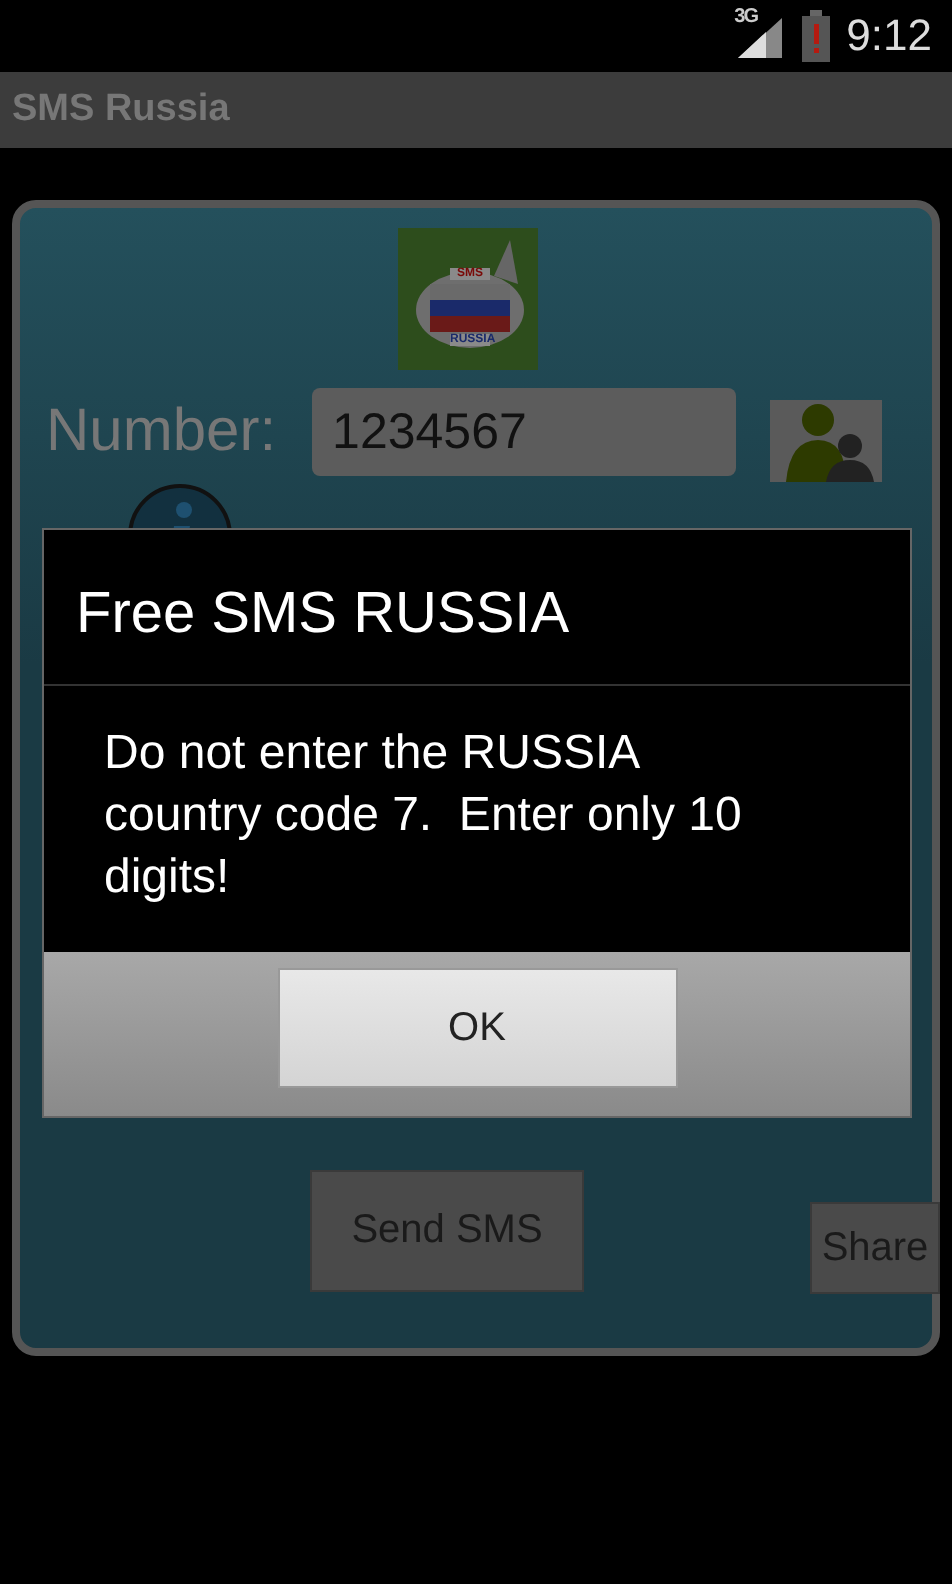 Image resolution: width=952 pixels, height=1584 pixels. Describe the element at coordinates (477, 1028) in the screenshot. I see `ok-button: OK` at that location.